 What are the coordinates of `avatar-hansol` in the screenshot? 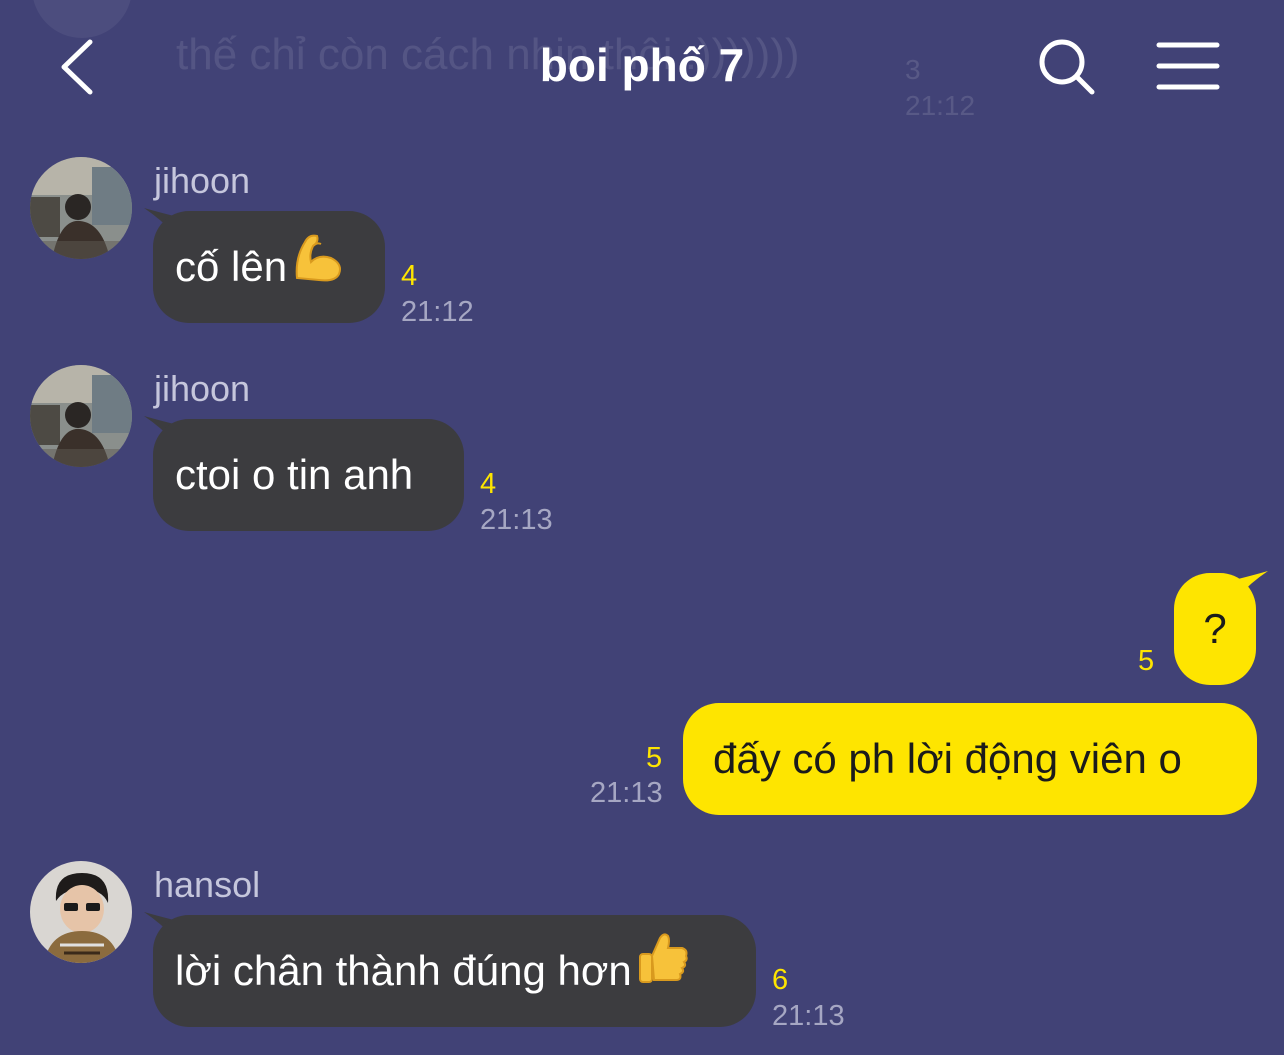 It's located at (81, 912).